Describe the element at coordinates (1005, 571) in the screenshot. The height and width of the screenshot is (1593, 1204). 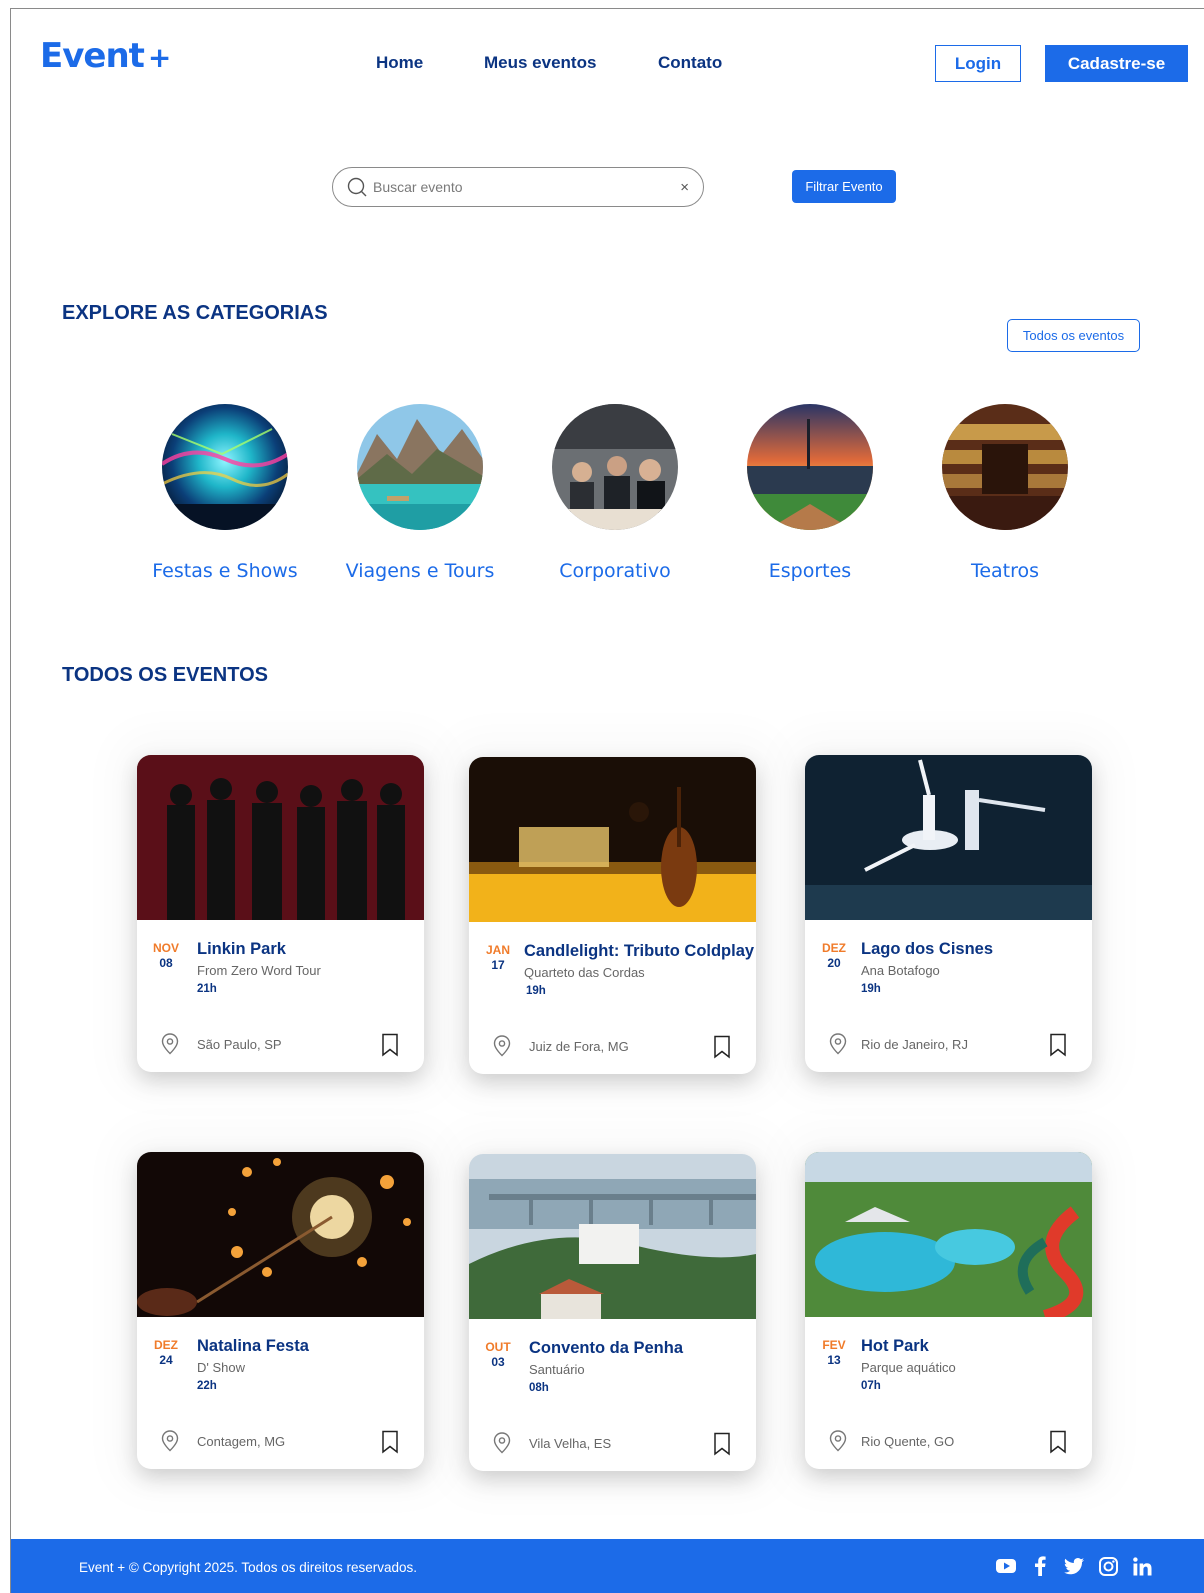
I see `category-label: Teatros` at that location.